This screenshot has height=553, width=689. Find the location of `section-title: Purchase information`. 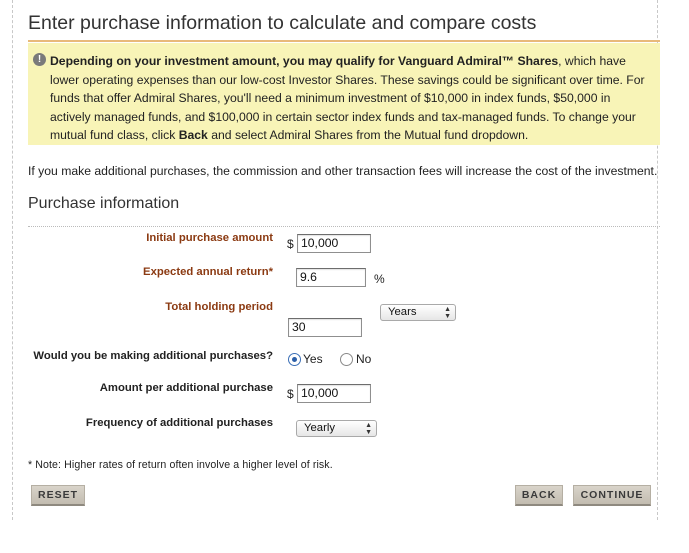

section-title: Purchase information is located at coordinates (104, 203).